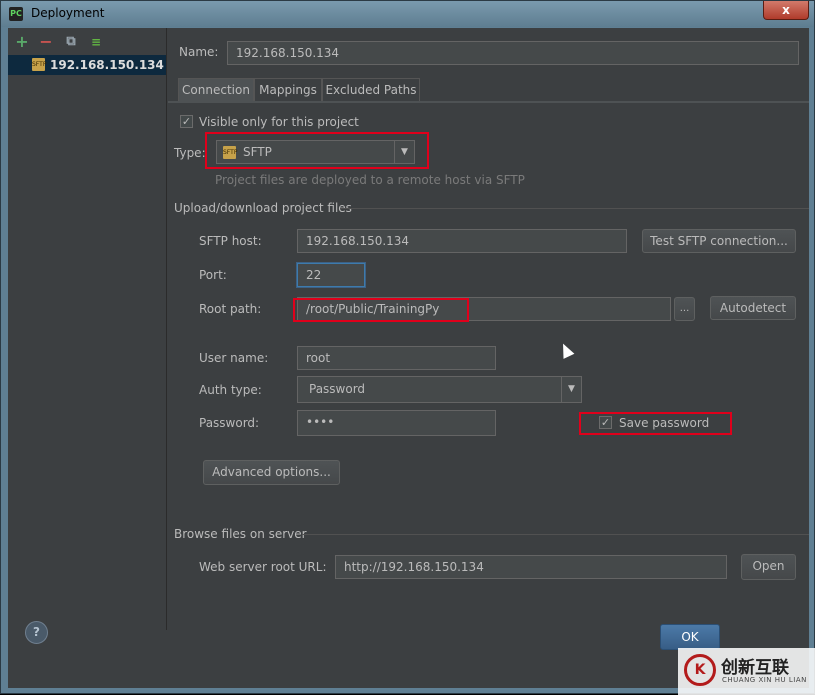  I want to click on auth-type-label: Auth type:, so click(230, 390).